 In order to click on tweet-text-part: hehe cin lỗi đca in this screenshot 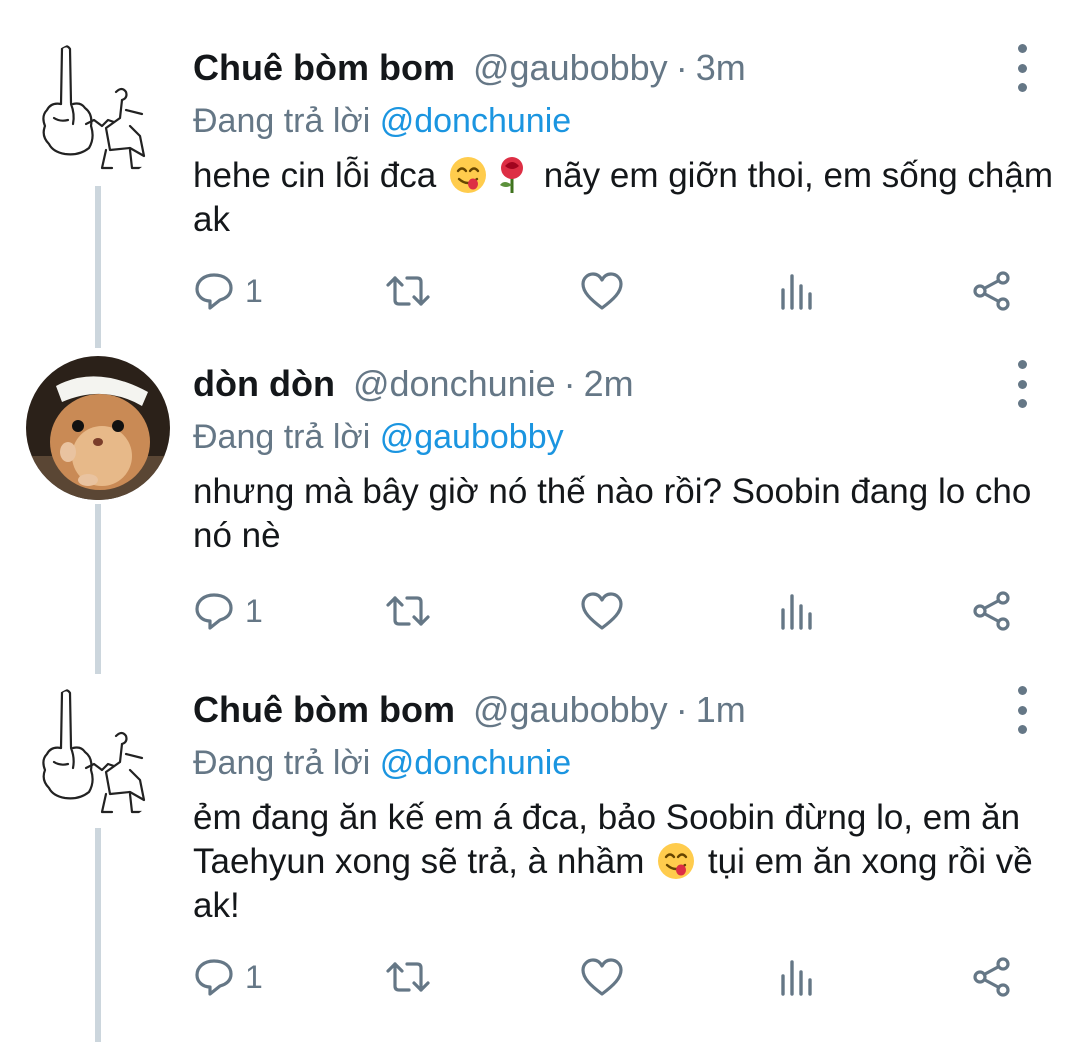, I will do `click(315, 175)`.